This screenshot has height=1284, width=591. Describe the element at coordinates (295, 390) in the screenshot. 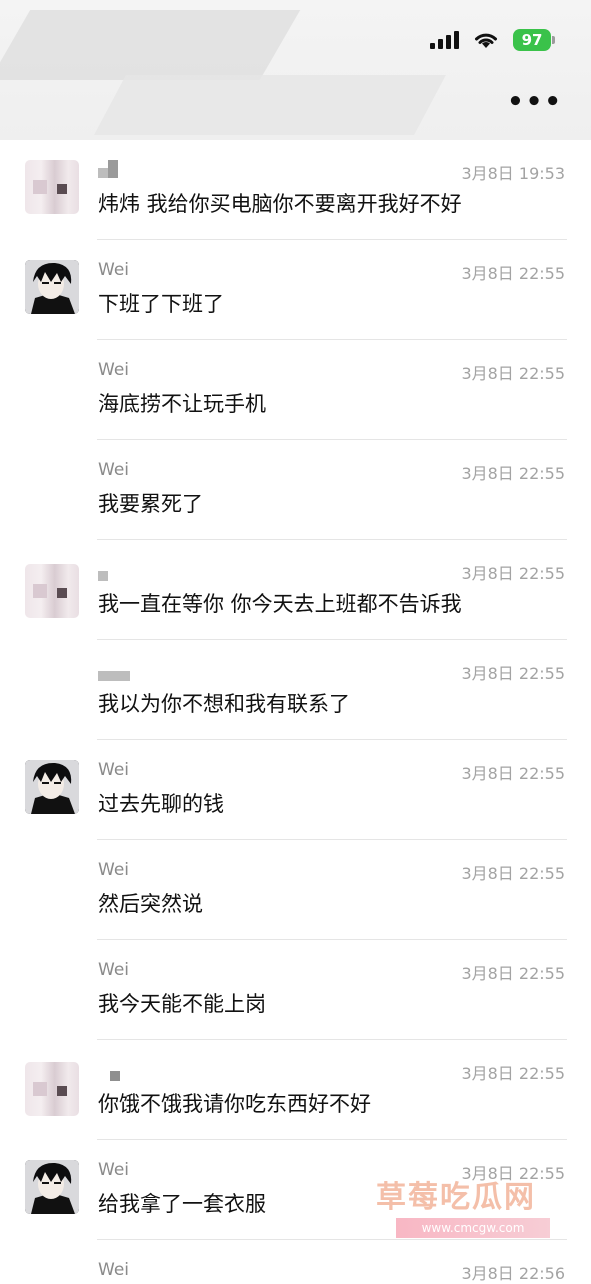

I see `list-item: Wei 3月8日 22:55 海底捞不让玩手机` at that location.